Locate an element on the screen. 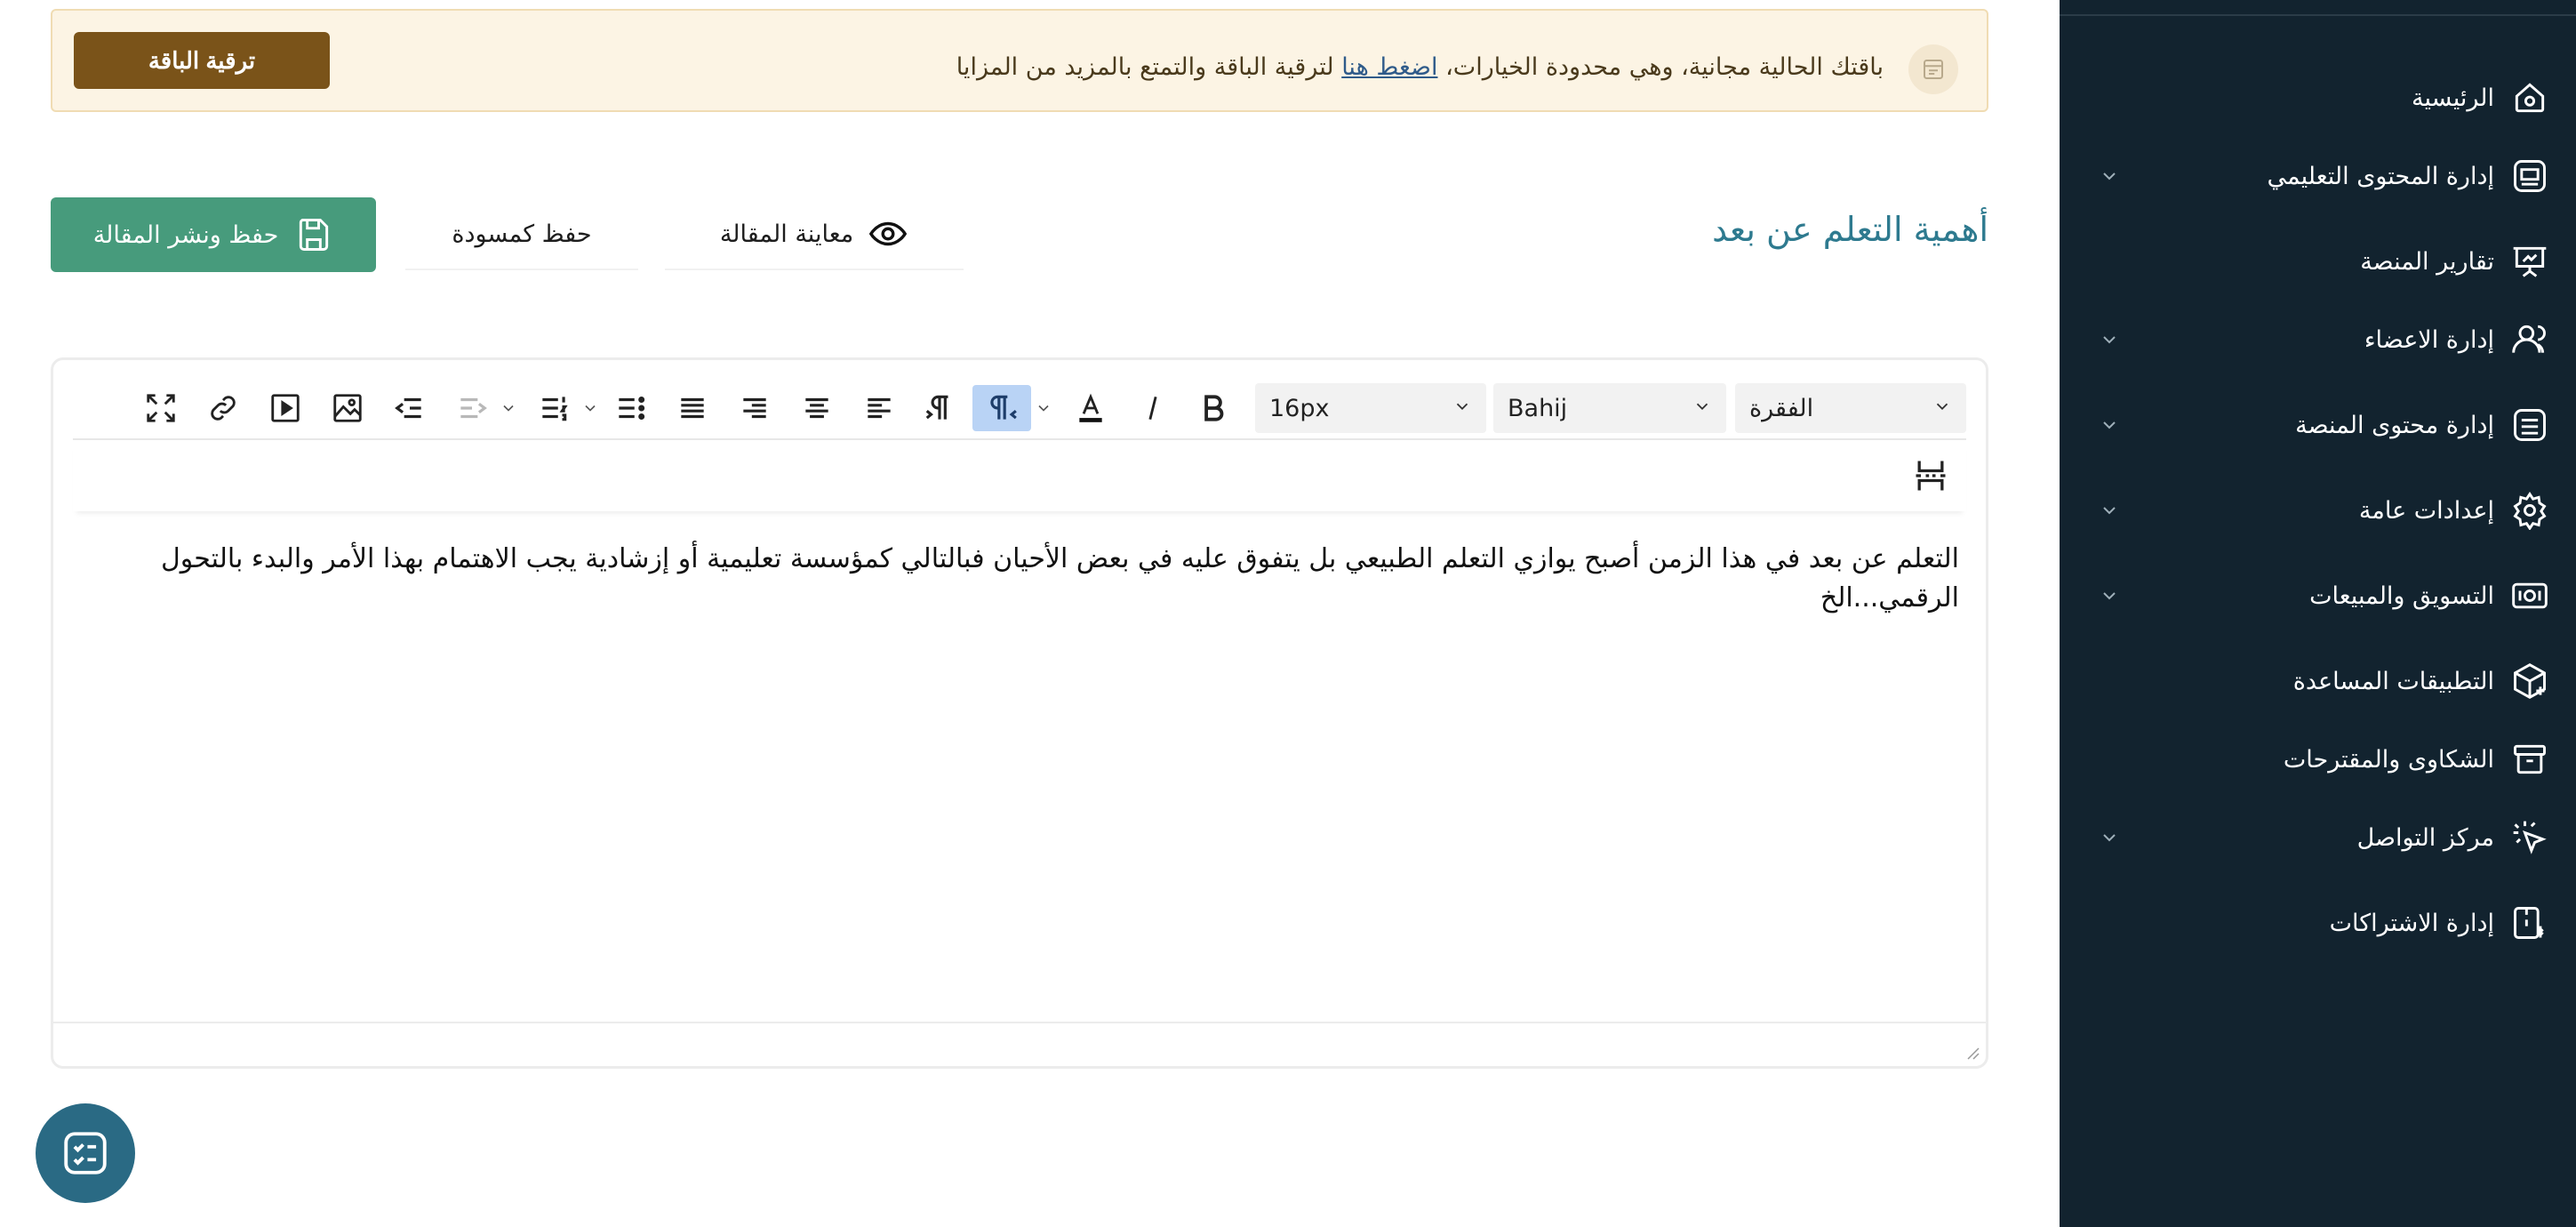  text-color-icon is located at coordinates (1090, 407).